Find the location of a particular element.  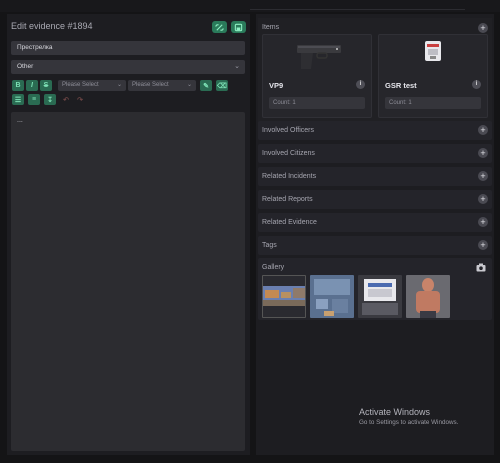

add-report-button: + is located at coordinates (483, 199).